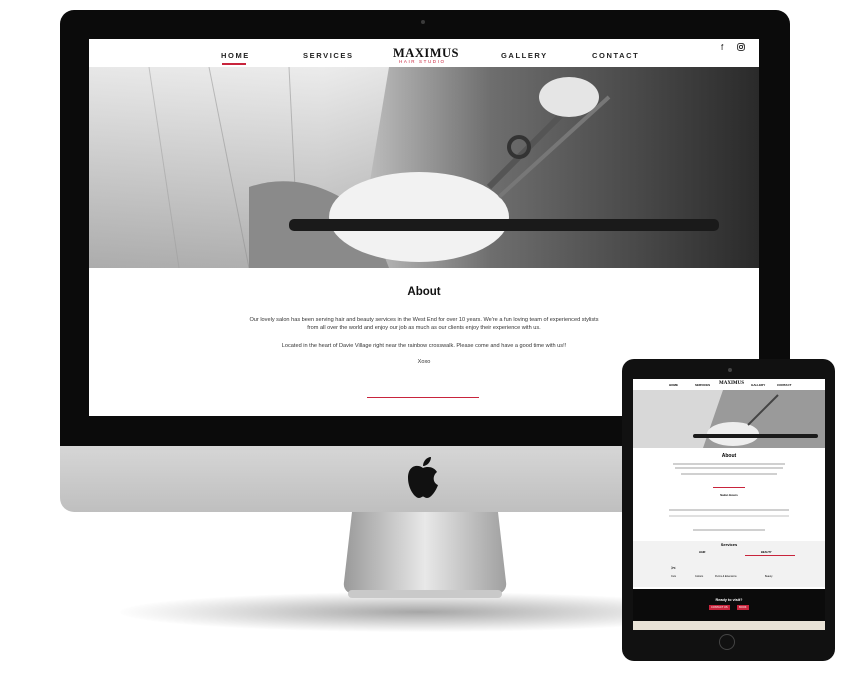 The height and width of the screenshot is (677, 859). Describe the element at coordinates (784, 385) in the screenshot. I see `tablet-nav-contact: CONTACT` at that location.